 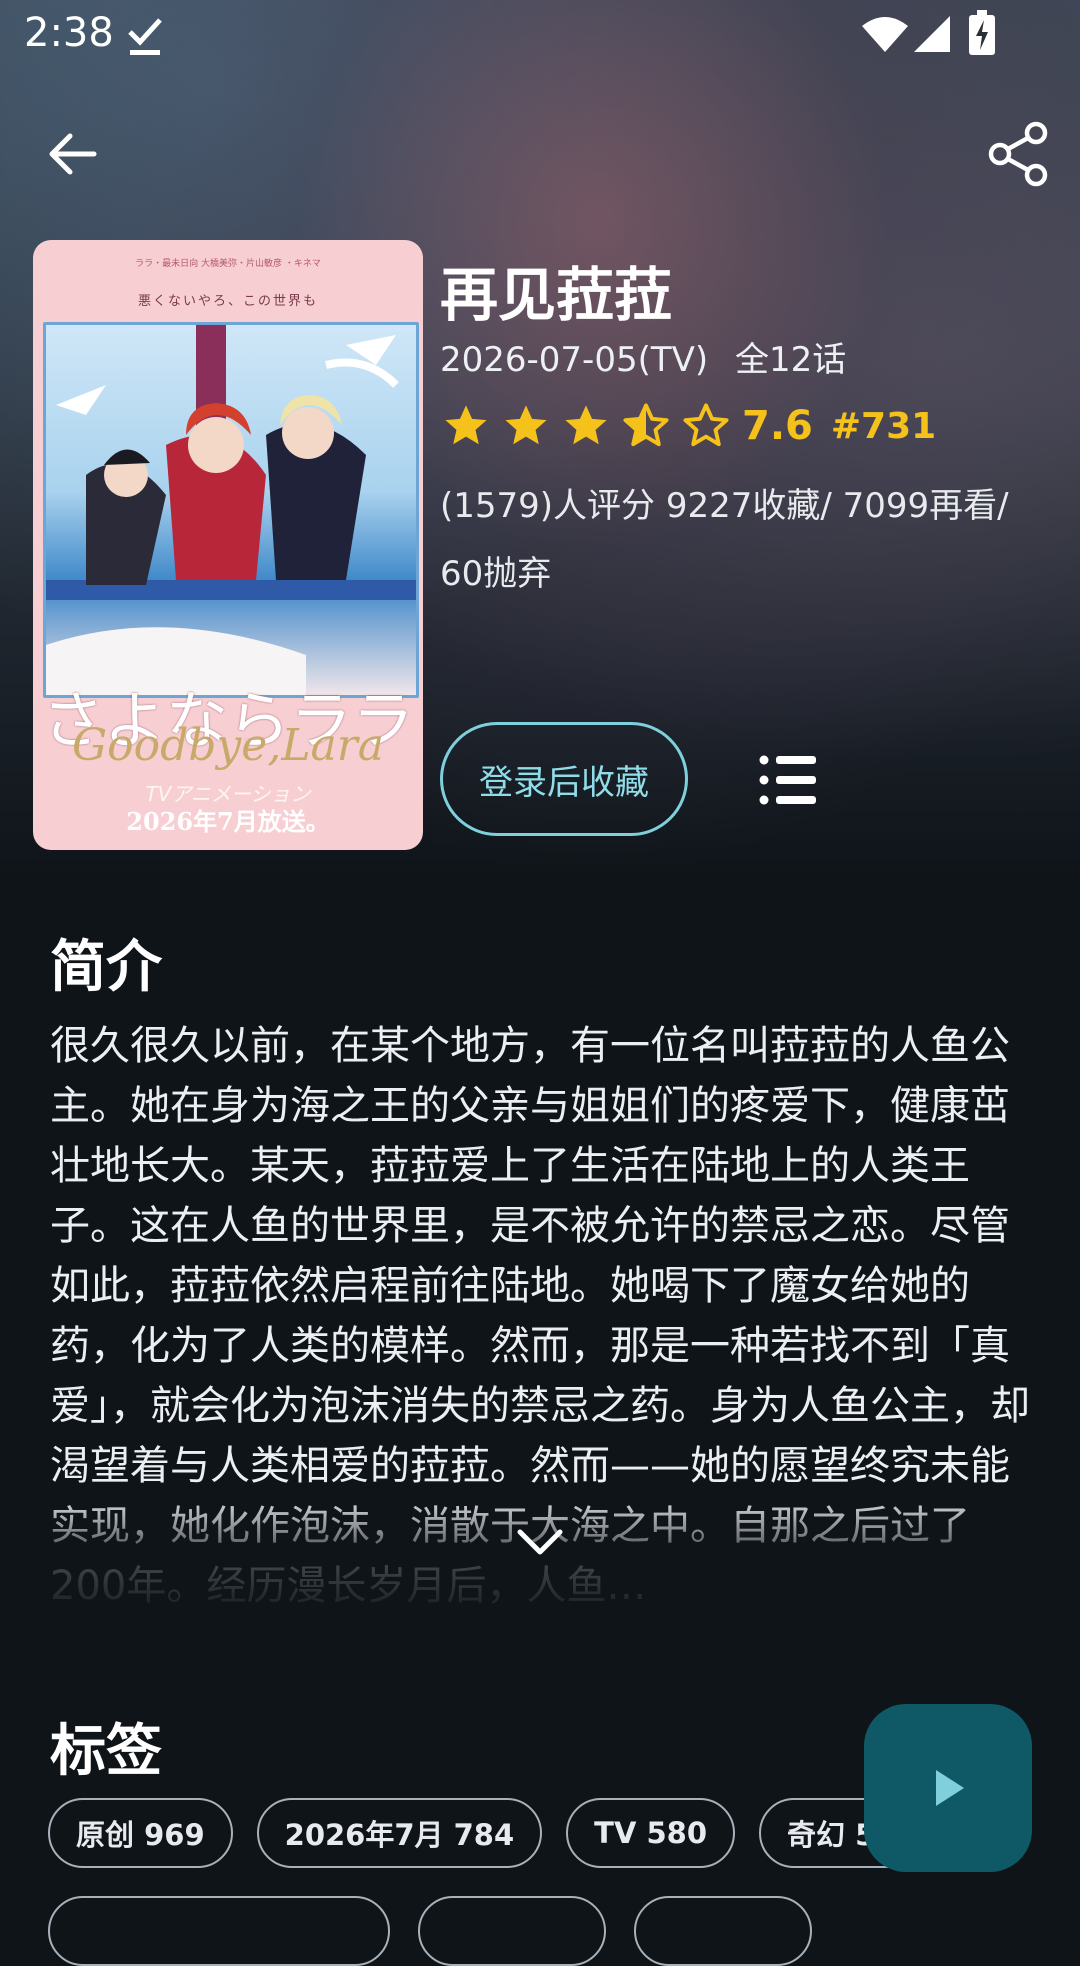 What do you see at coordinates (496, 574) in the screenshot?
I see `stats-line: 60抛弃` at bounding box center [496, 574].